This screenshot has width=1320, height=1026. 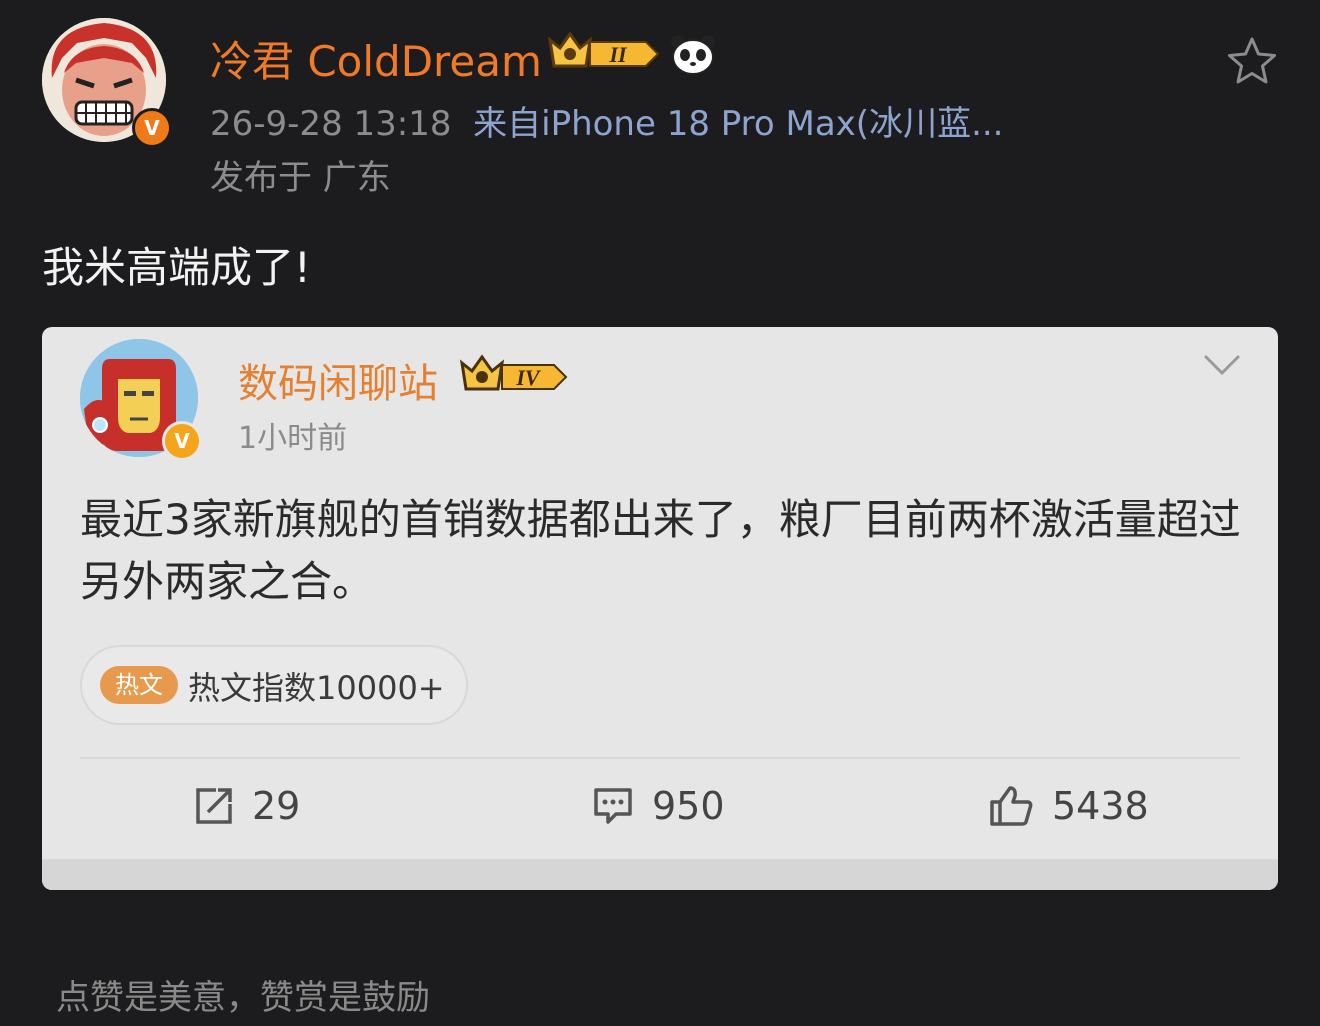 I want to click on repost-text: 最近3家新旗舰的首销数据都出来了，粮厂目前两杯激活量超过另外两家之合。, so click(x=660, y=550).